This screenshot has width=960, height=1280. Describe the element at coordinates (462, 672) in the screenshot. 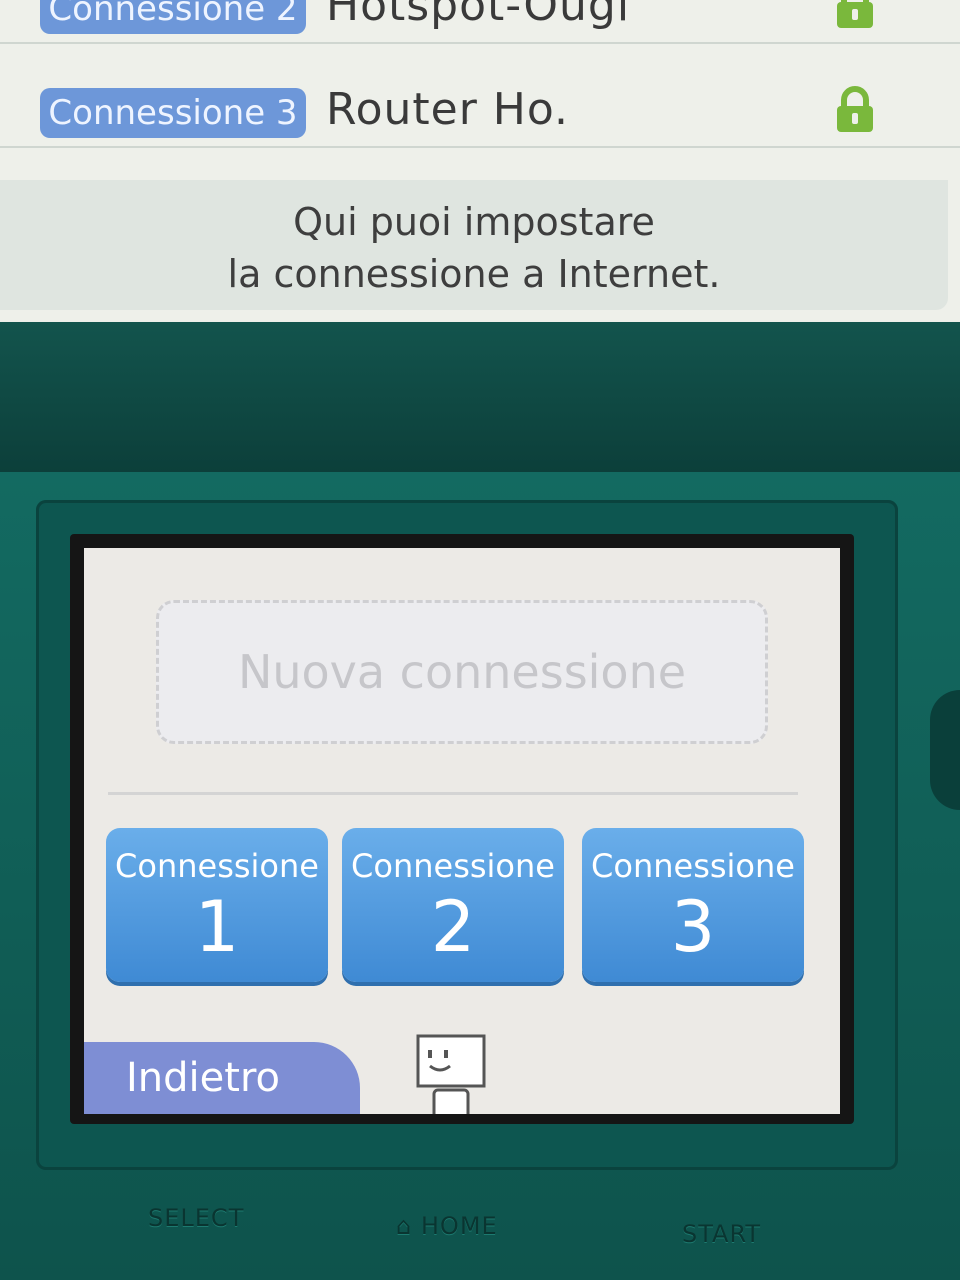

I see `new-connection-button: Nuova connessione` at that location.